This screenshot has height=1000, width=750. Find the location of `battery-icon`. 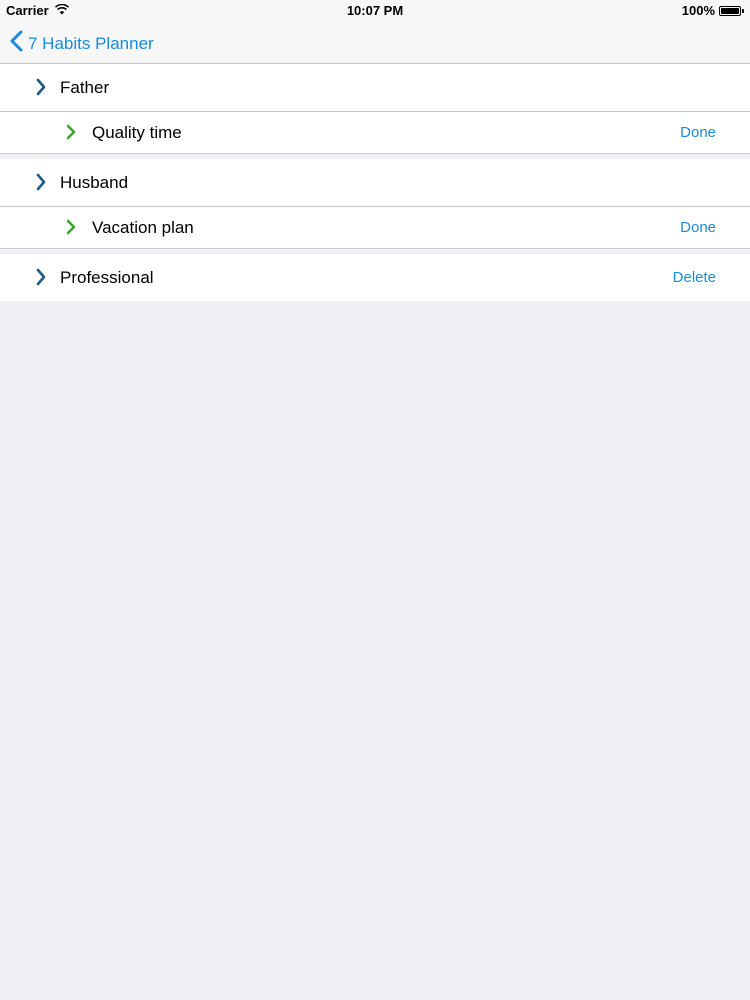

battery-icon is located at coordinates (730, 10).